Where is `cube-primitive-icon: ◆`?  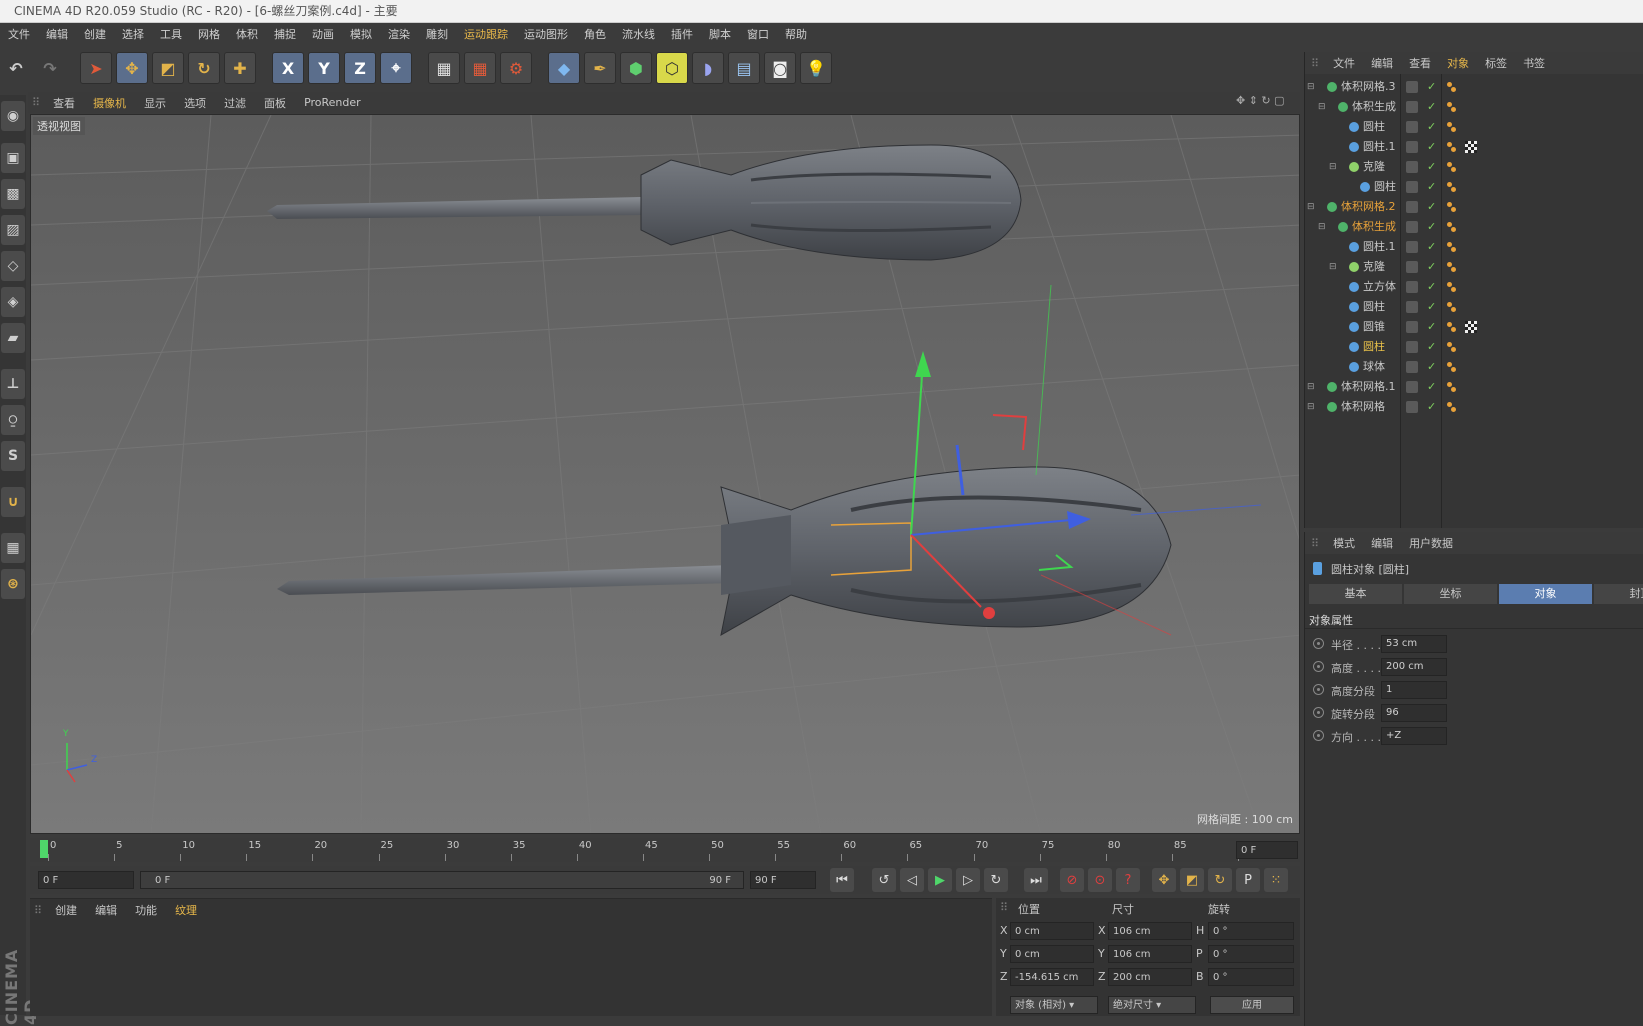
cube-primitive-icon: ◆ is located at coordinates (564, 68).